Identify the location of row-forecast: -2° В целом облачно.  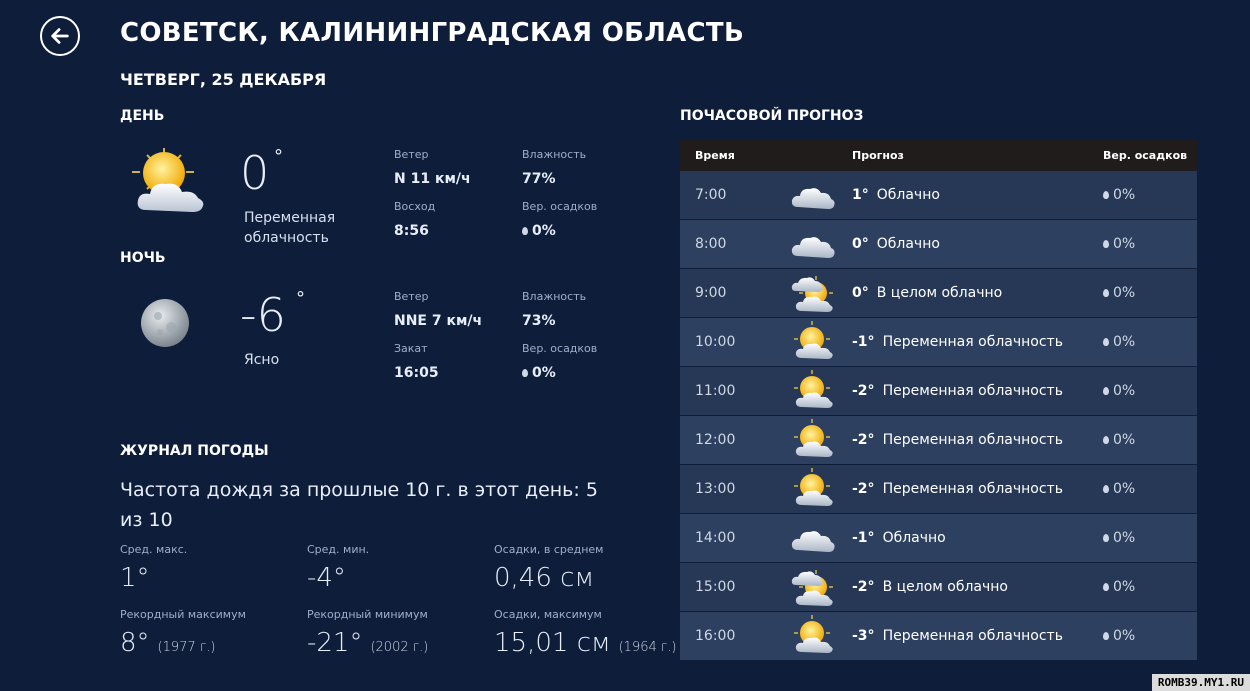
(975, 587).